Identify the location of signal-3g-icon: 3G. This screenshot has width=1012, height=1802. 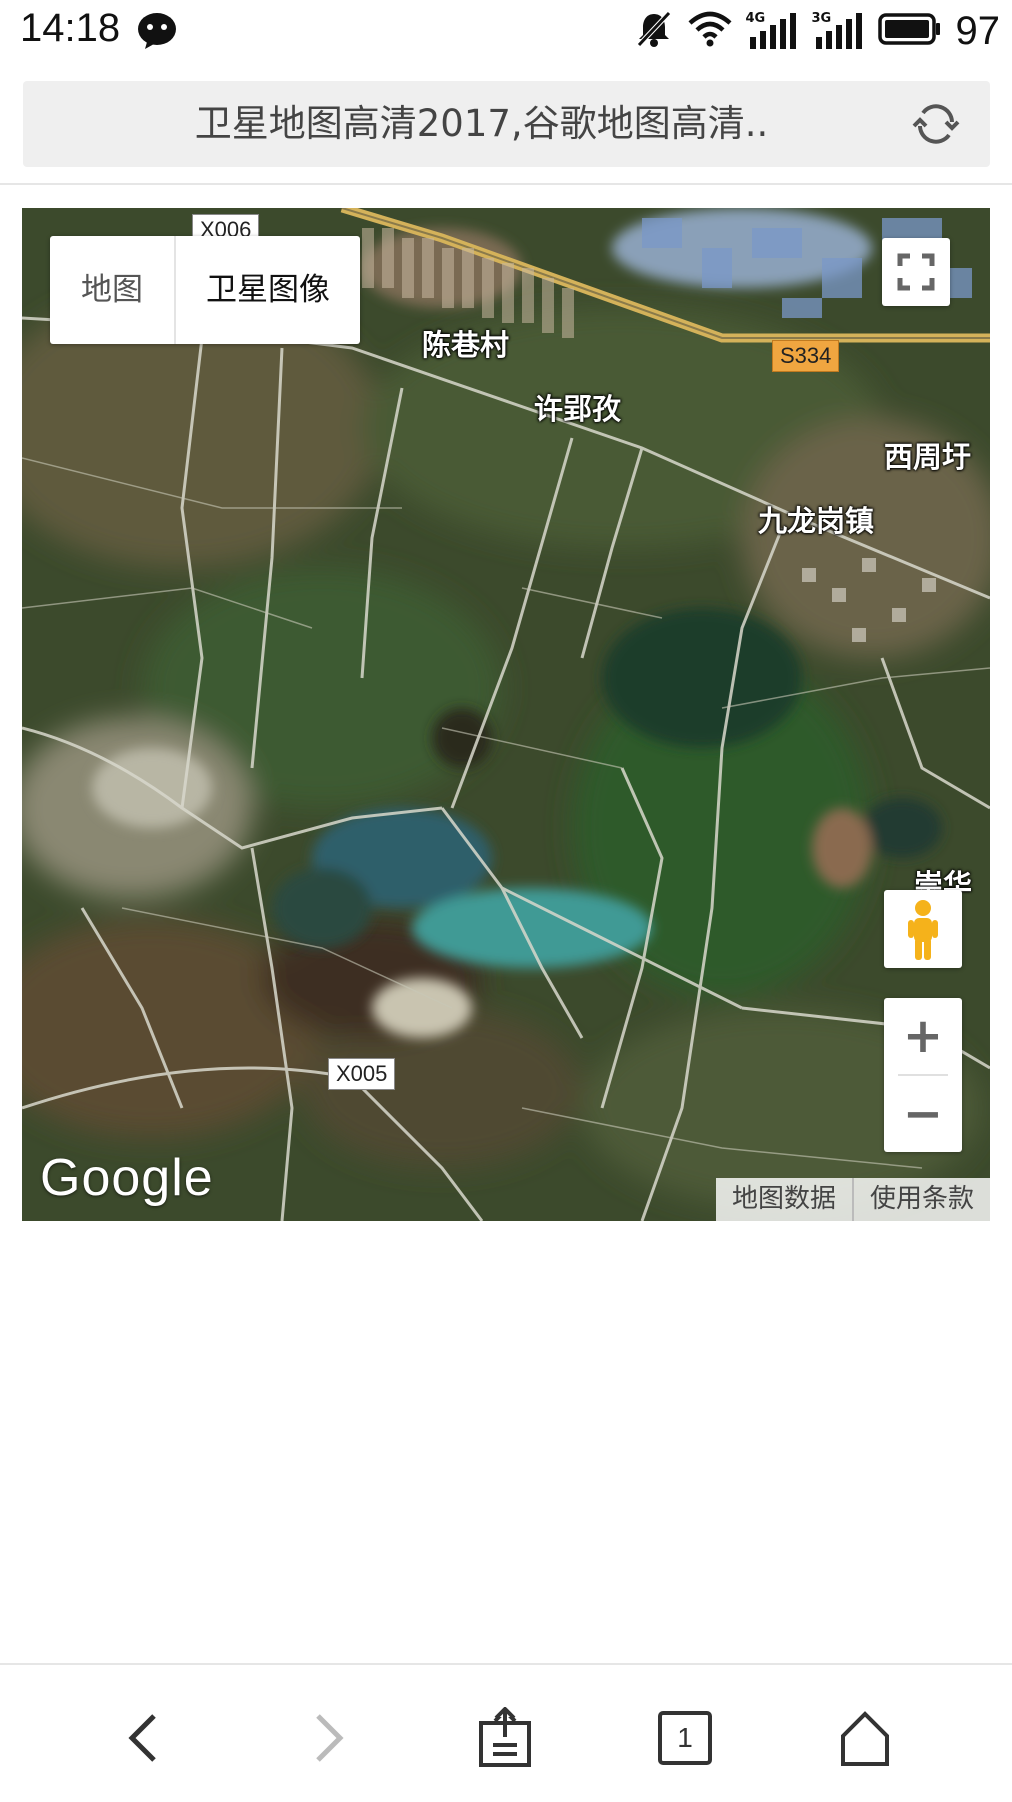
(838, 31).